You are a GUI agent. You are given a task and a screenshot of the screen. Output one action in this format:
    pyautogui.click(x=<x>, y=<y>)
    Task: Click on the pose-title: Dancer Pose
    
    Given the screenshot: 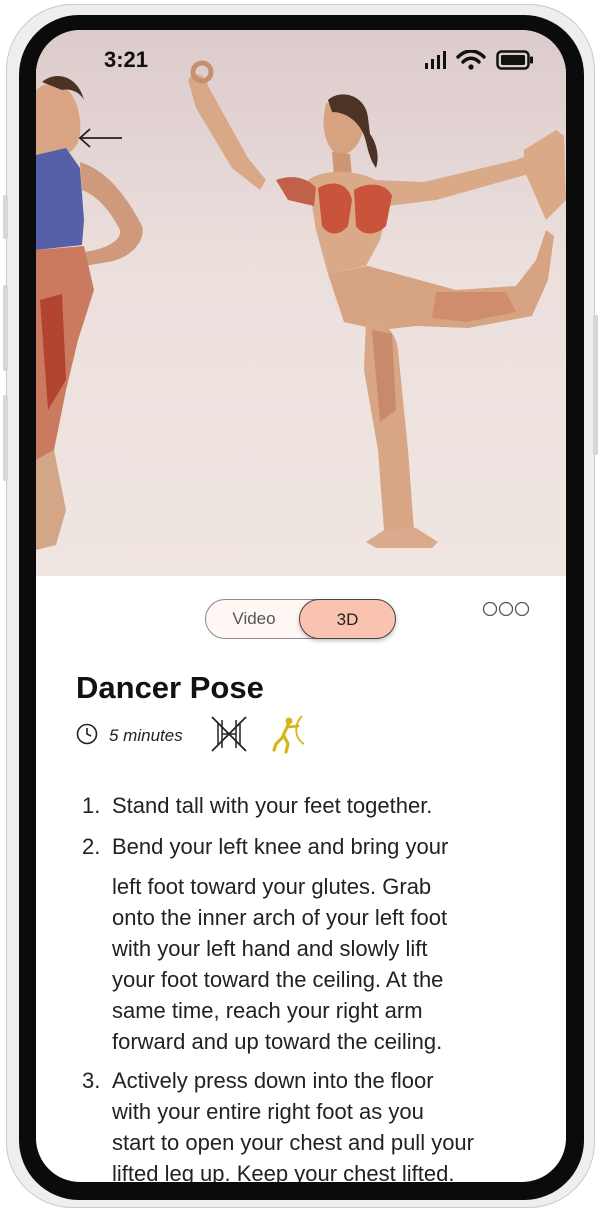 What is the action you would take?
    pyautogui.click(x=170, y=687)
    